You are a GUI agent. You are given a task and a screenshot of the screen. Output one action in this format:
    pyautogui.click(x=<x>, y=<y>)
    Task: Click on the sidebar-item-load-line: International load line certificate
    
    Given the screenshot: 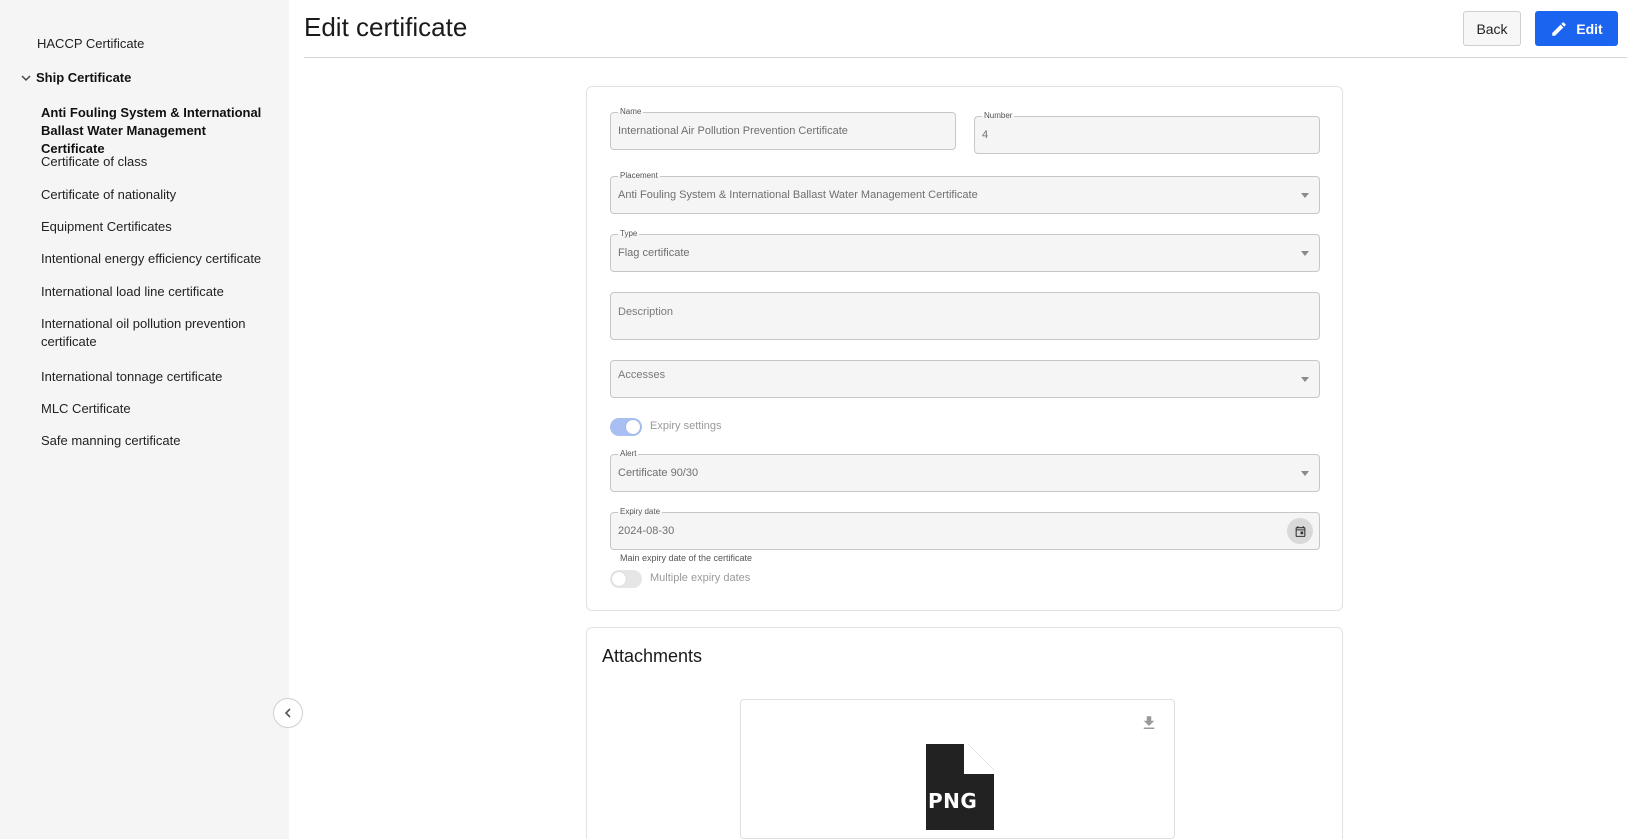 What is the action you would take?
    pyautogui.click(x=156, y=292)
    